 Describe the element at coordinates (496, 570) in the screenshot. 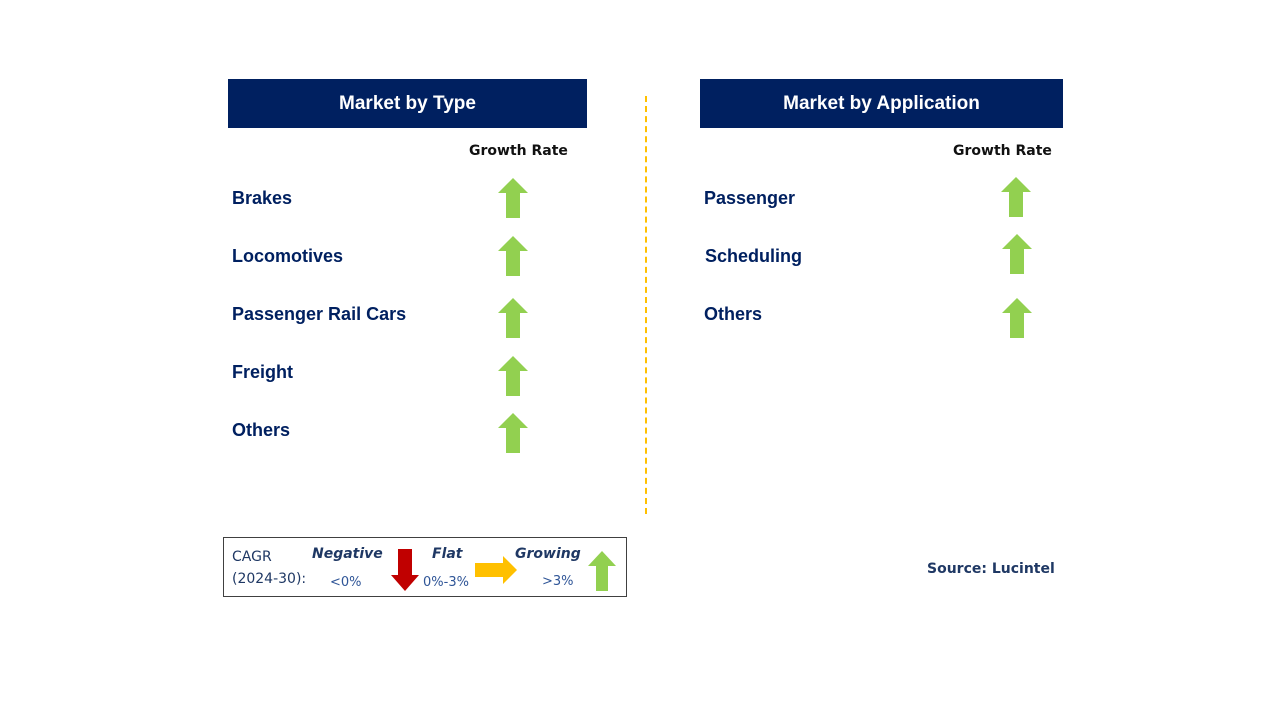

I see `arrow-right-icon` at that location.